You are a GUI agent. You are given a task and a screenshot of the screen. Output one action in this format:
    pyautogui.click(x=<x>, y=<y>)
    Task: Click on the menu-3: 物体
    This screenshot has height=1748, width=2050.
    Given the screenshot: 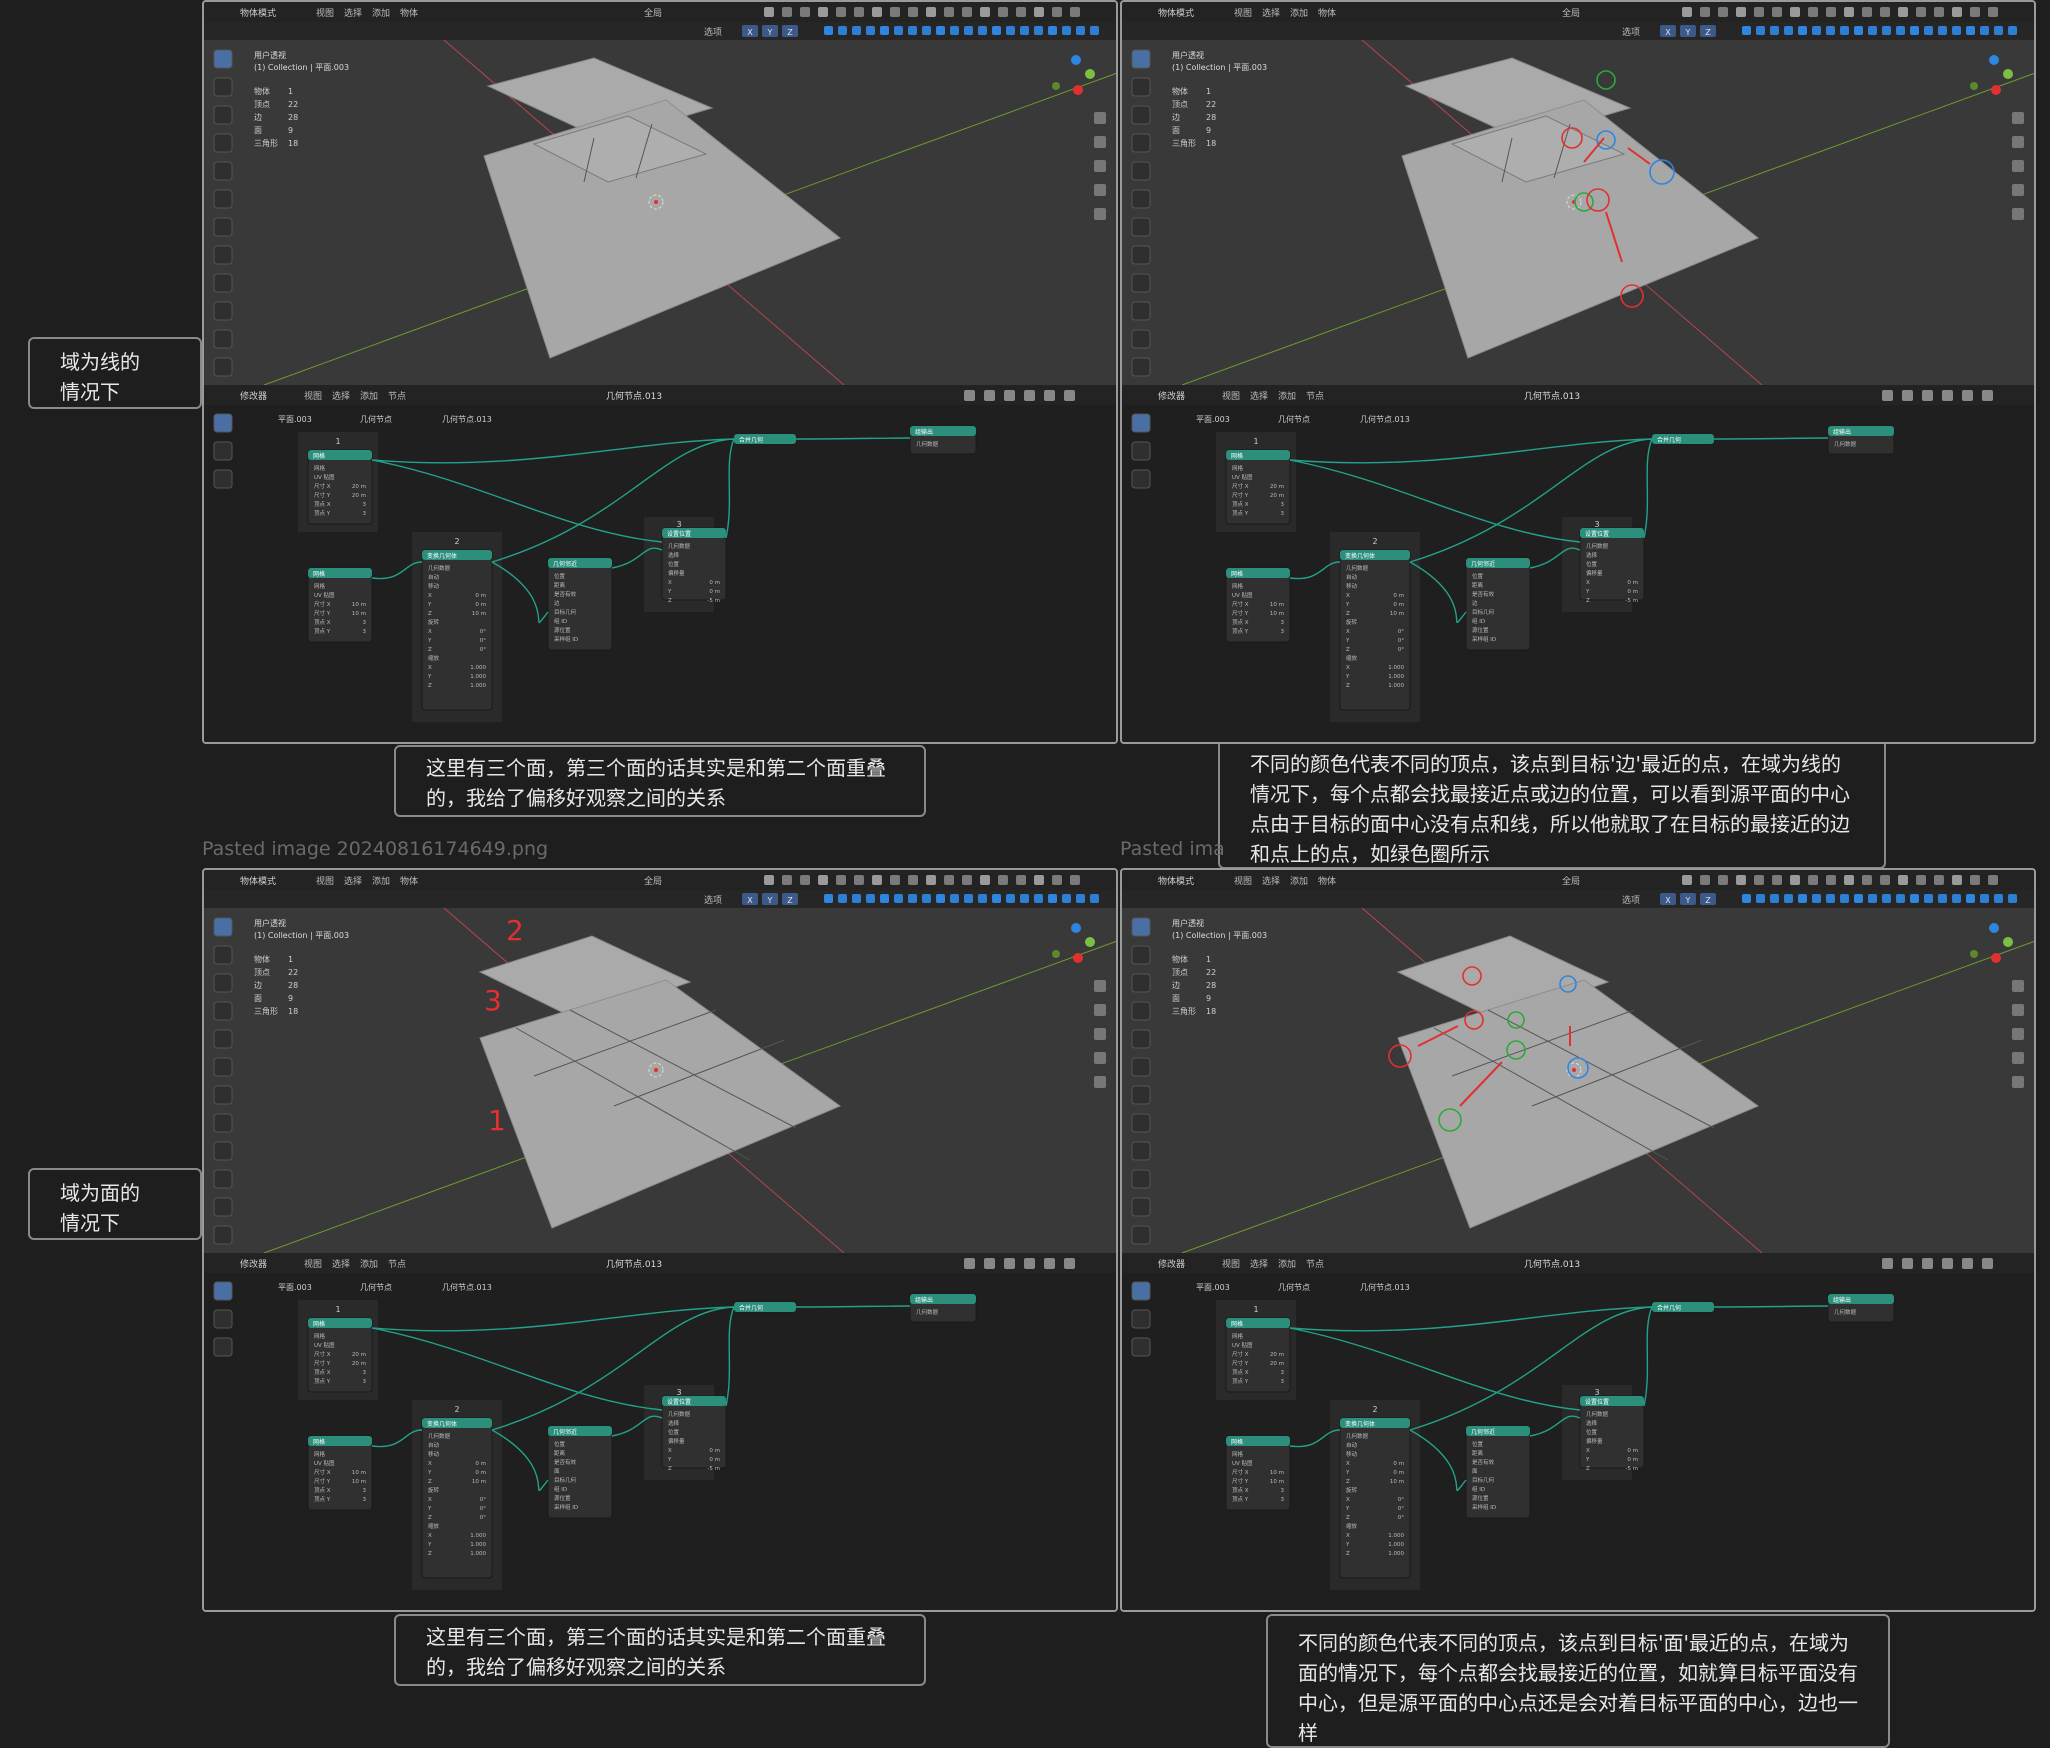 What is the action you would take?
    pyautogui.click(x=1327, y=881)
    